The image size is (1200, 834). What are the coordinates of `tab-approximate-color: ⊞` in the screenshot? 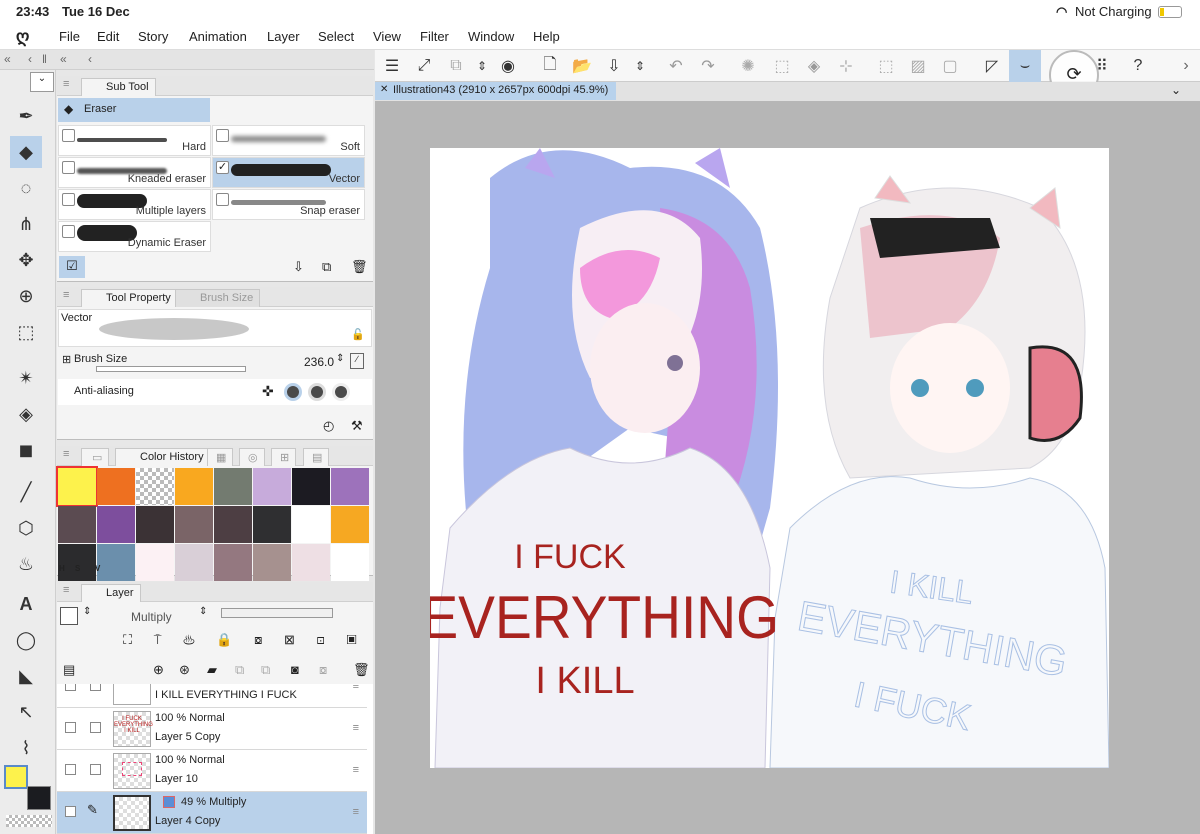 It's located at (284, 457).